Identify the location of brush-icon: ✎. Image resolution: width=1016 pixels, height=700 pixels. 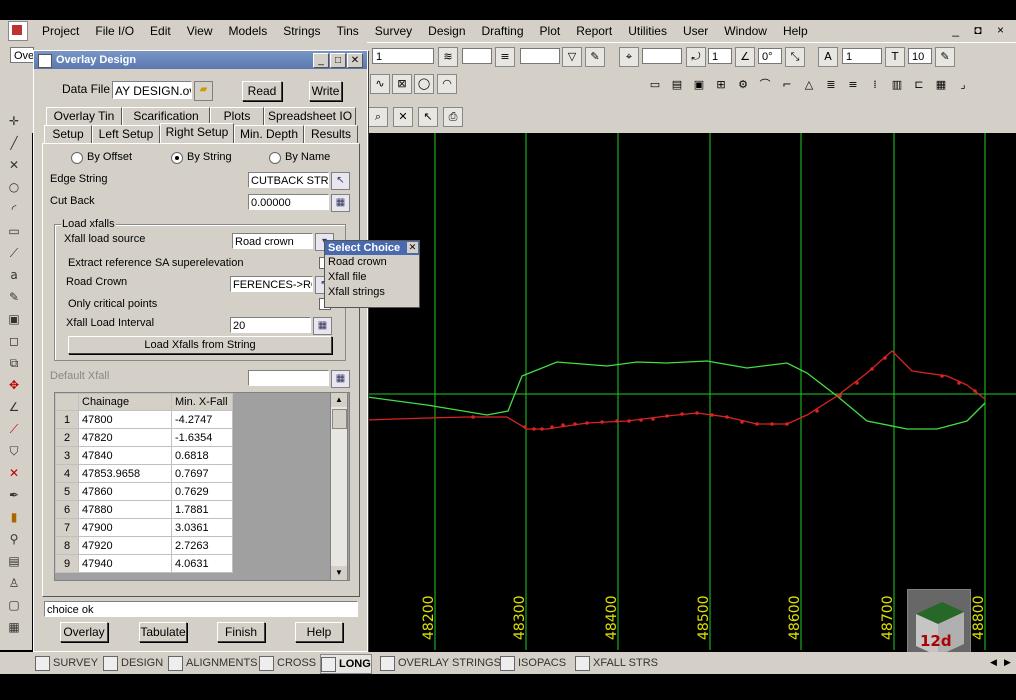
(14, 297).